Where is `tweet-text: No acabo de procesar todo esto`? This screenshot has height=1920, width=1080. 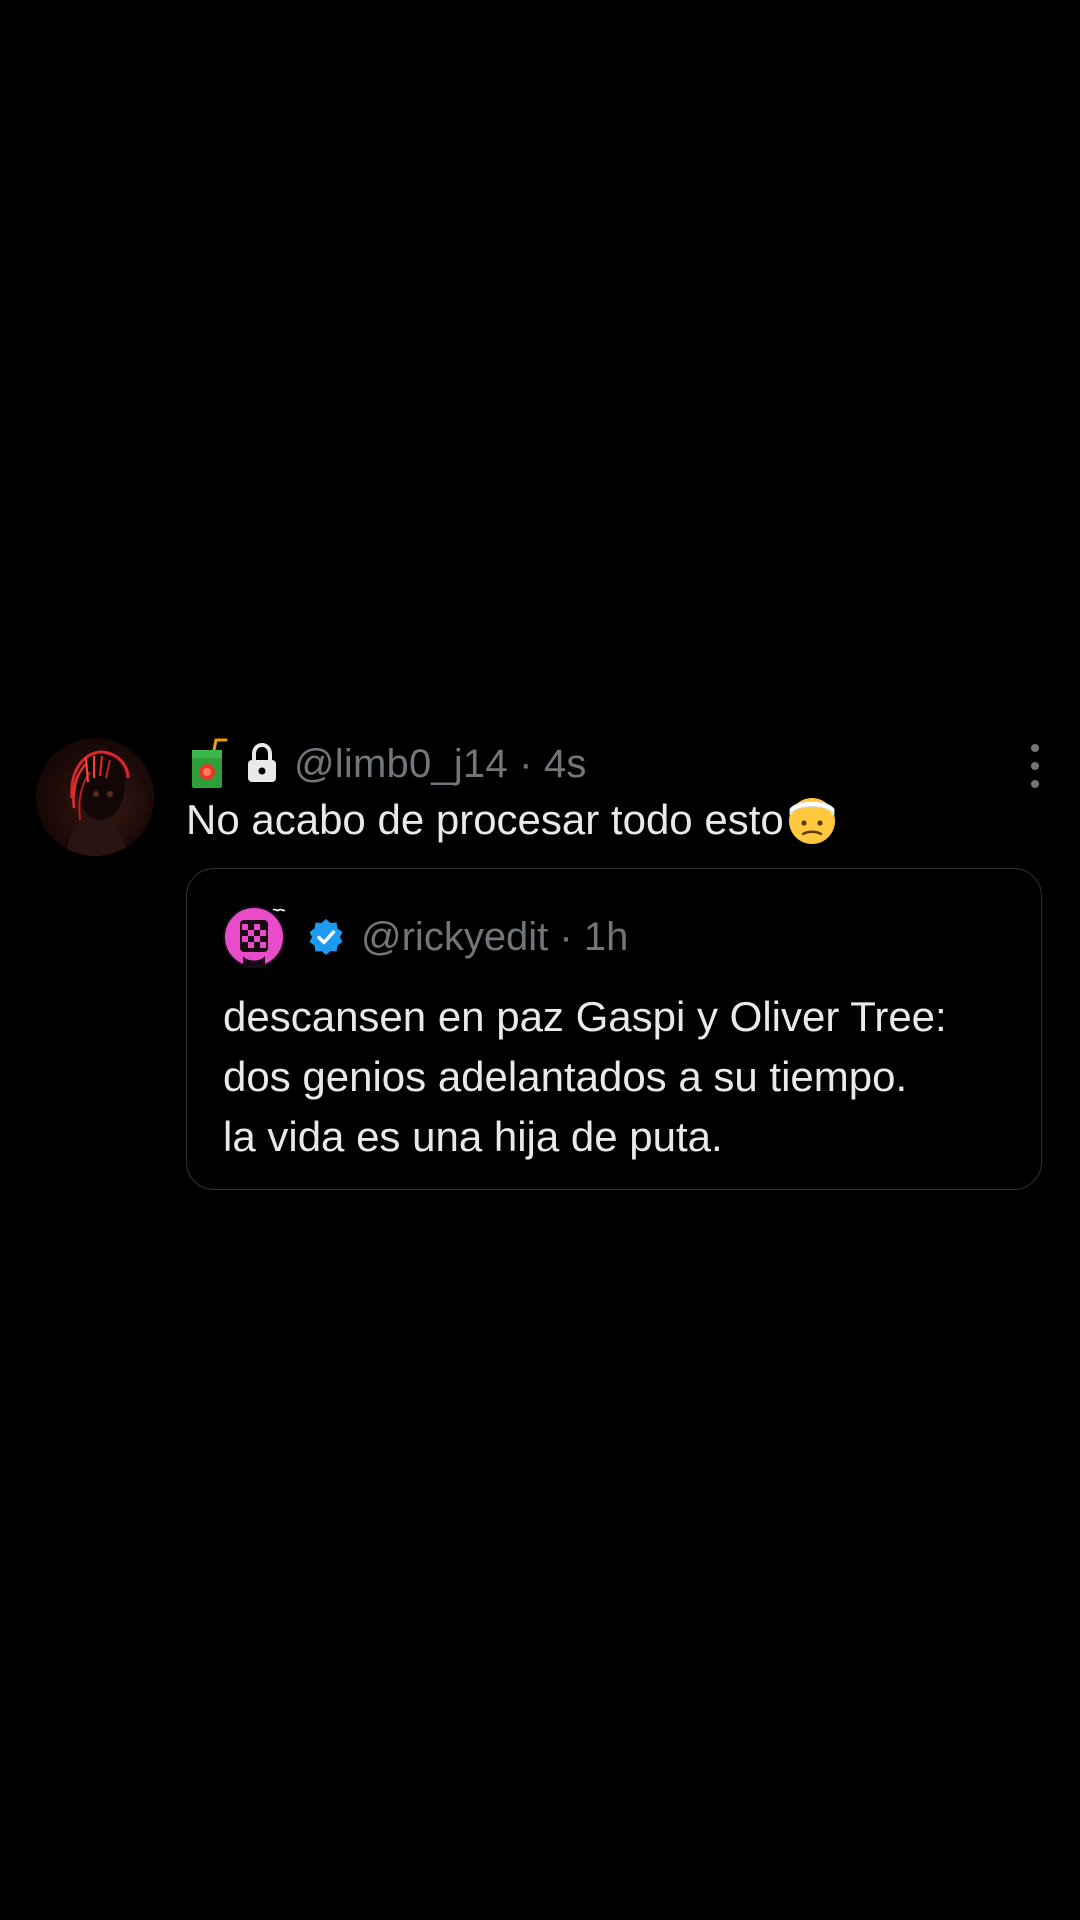 tweet-text: No acabo de procesar todo esto is located at coordinates (512, 820).